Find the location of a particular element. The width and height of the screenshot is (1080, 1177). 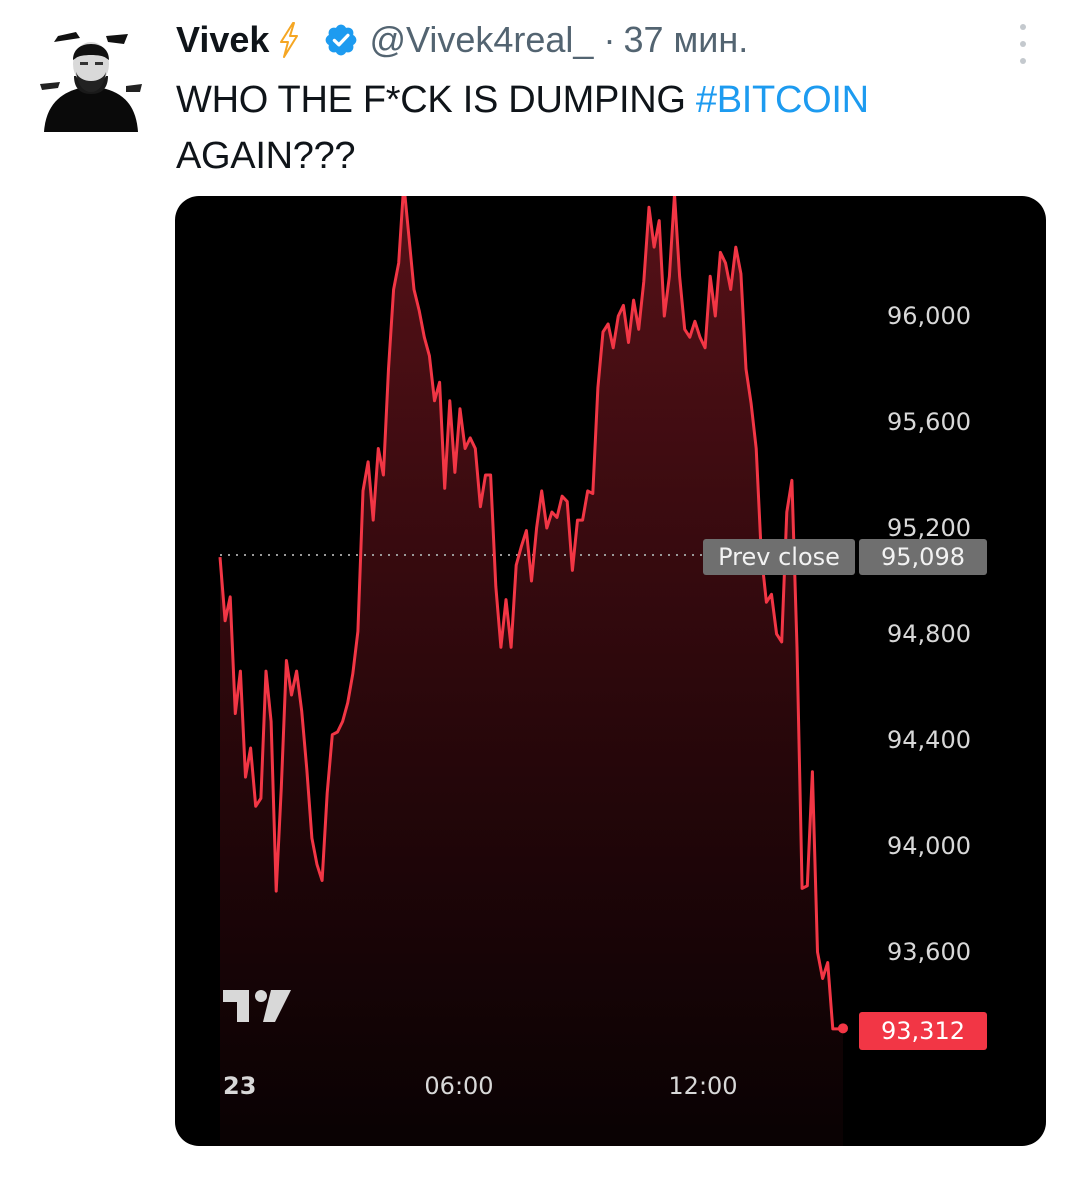

time-tick-1: 06:00 is located at coordinates (458, 1086).